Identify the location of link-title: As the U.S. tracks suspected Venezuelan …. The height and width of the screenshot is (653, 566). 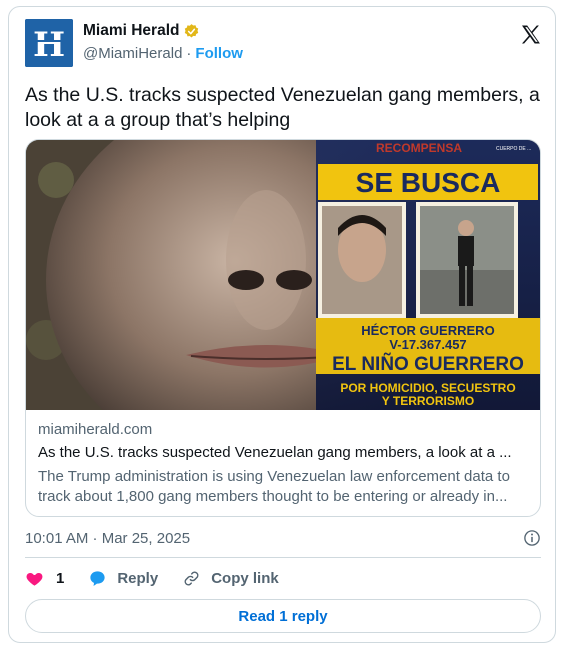
(284, 453).